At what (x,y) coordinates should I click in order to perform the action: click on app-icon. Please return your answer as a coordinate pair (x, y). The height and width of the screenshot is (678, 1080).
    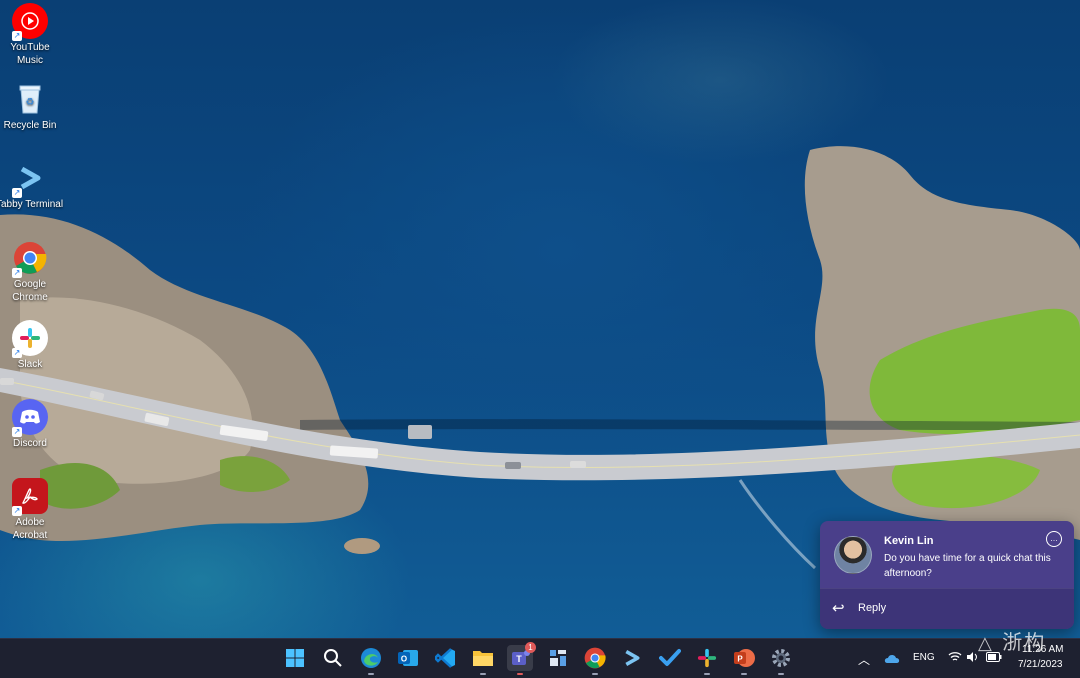
    Looking at the image, I should click on (558, 658).